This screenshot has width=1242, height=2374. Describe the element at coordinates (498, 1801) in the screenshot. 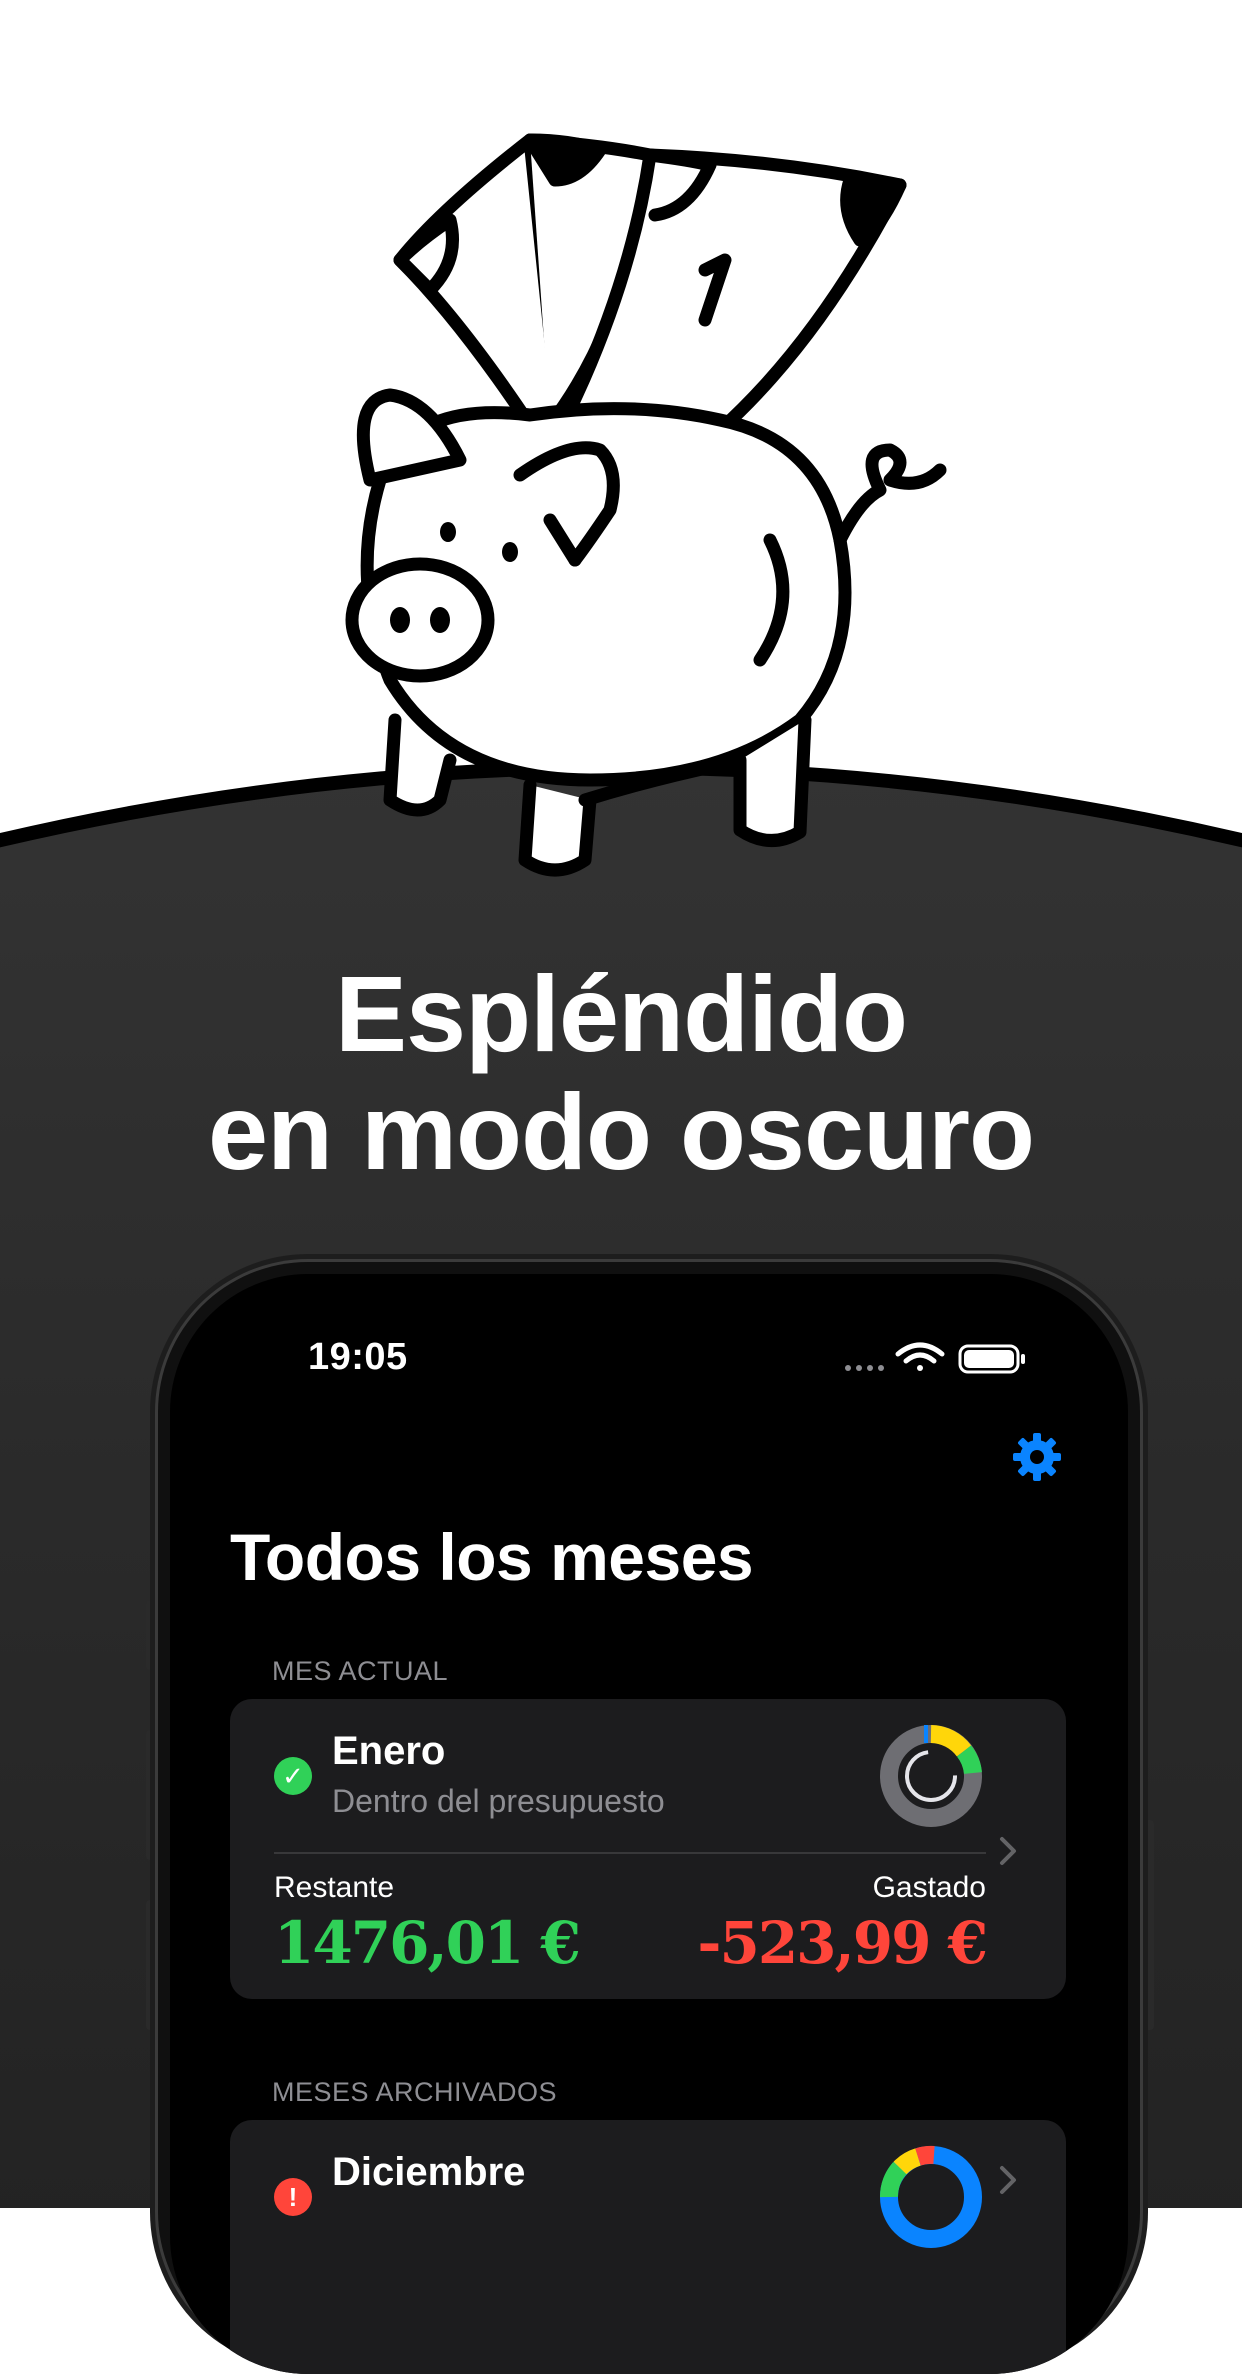

I see `month-status: Dentro del presupuesto` at that location.